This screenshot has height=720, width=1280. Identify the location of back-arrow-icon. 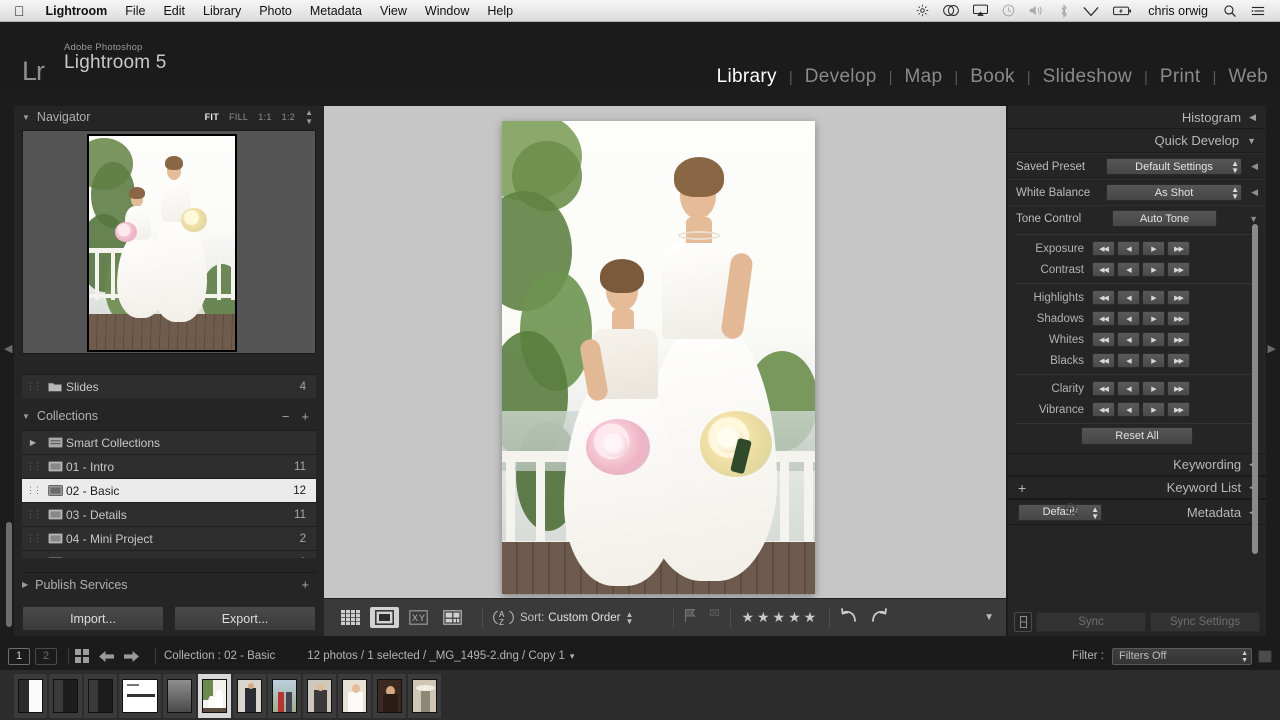
(107, 656).